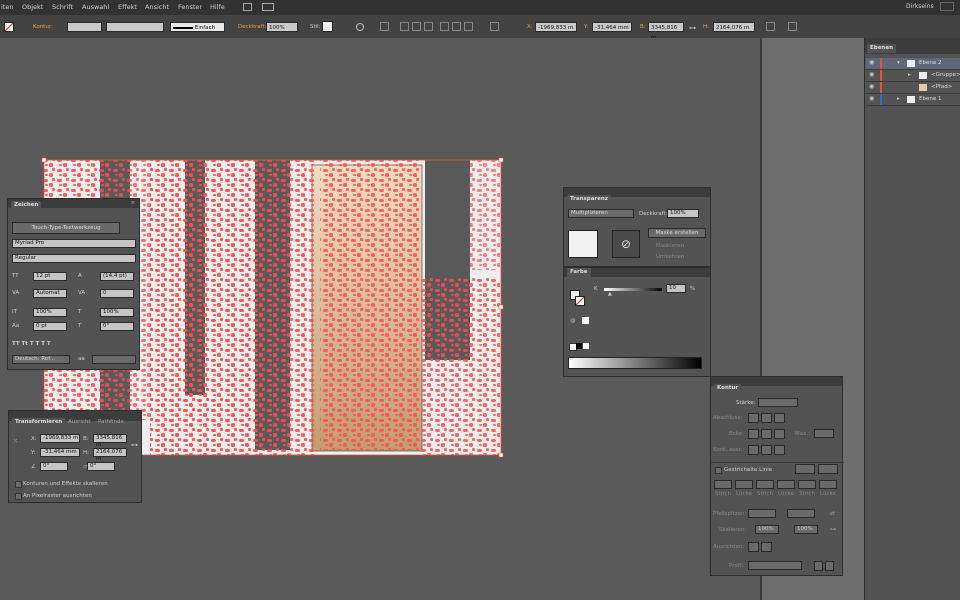  Describe the element at coordinates (268, 7) in the screenshot. I see `arrange-documents-icon` at that location.